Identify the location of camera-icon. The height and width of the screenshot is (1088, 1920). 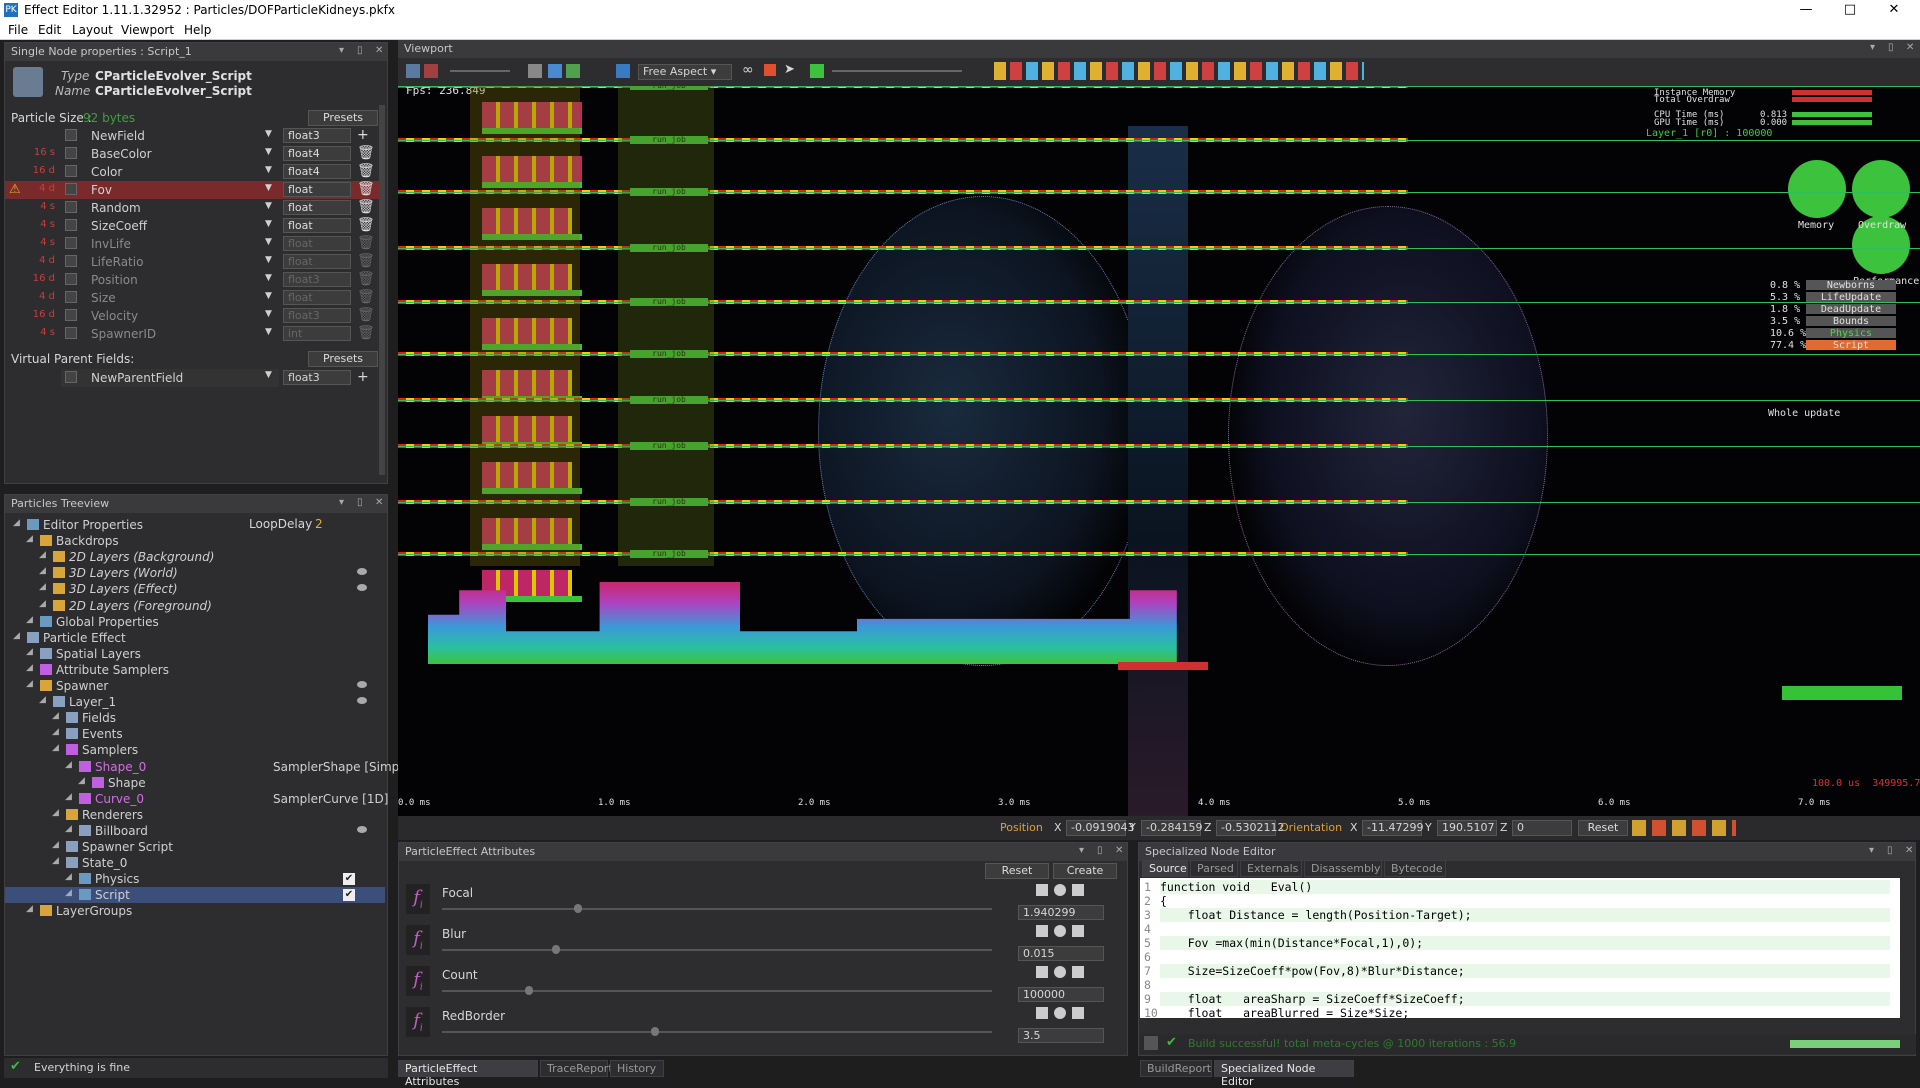
(413, 71).